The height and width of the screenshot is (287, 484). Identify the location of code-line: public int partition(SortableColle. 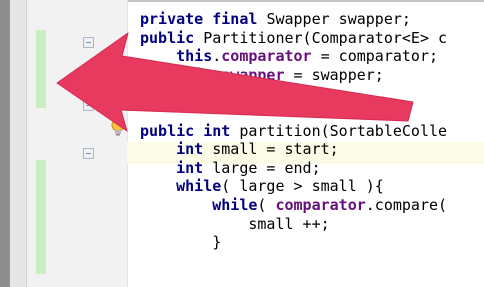
(312, 131).